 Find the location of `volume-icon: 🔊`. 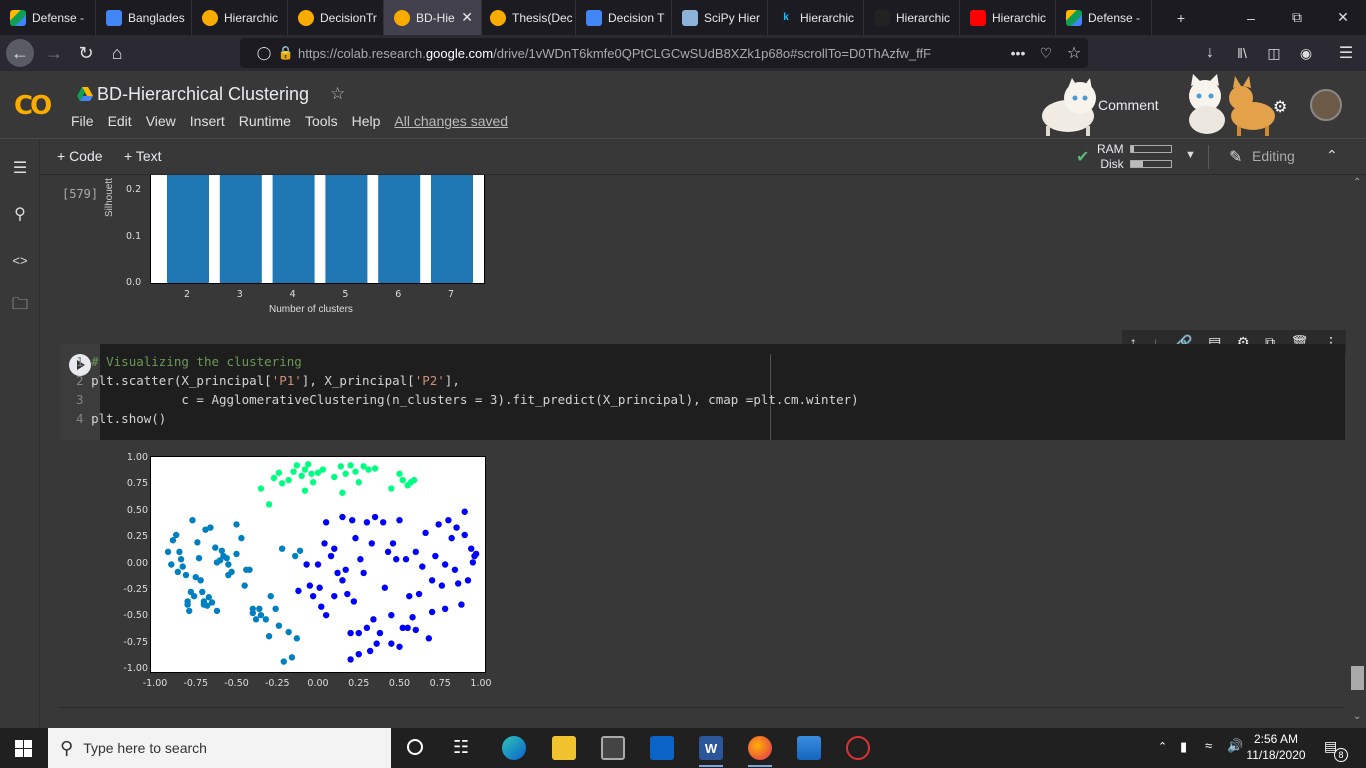

volume-icon: 🔊 is located at coordinates (1235, 746).